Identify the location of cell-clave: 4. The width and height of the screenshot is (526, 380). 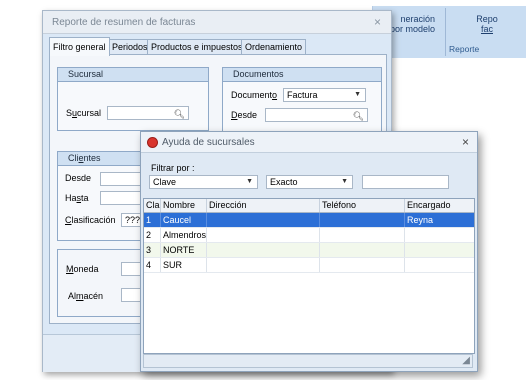
(152, 265).